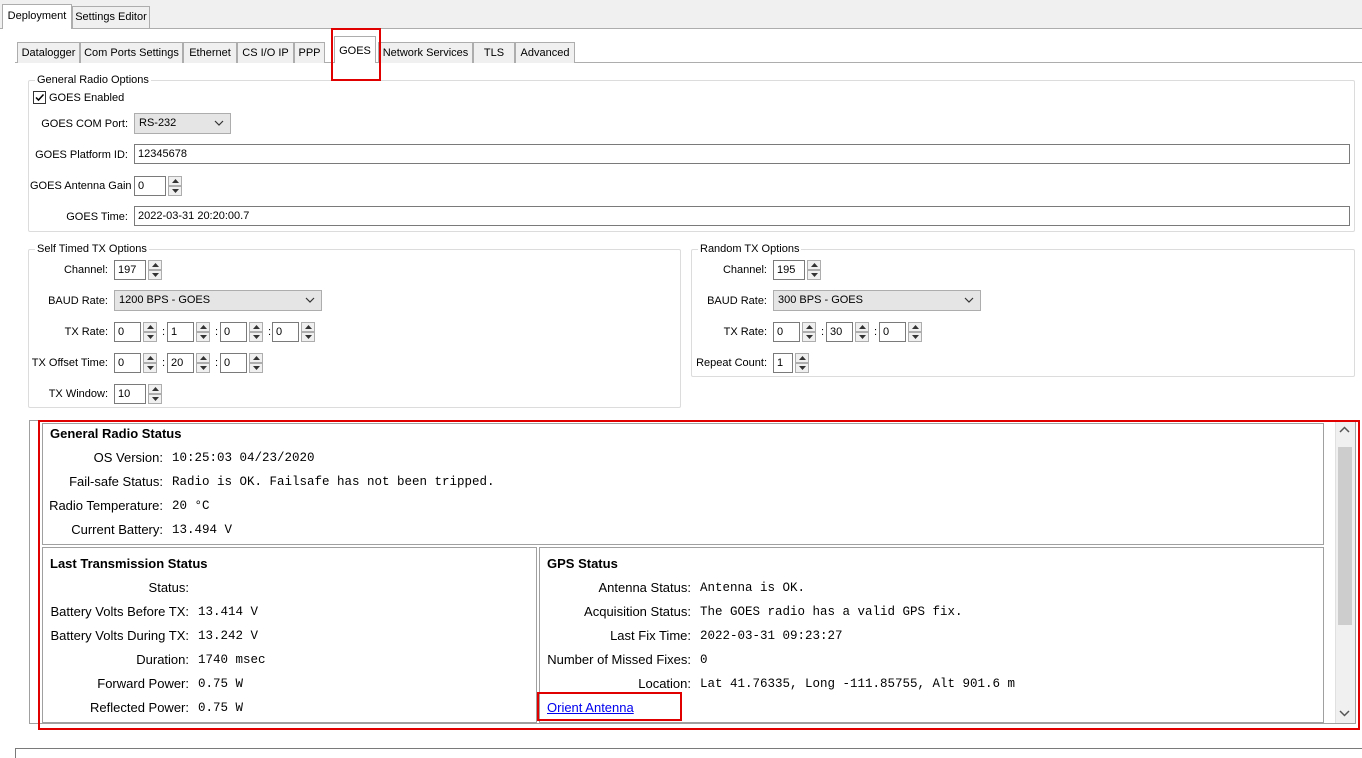  Describe the element at coordinates (106, 505) in the screenshot. I see `radio-temperature-label: Radio Temperature:` at that location.